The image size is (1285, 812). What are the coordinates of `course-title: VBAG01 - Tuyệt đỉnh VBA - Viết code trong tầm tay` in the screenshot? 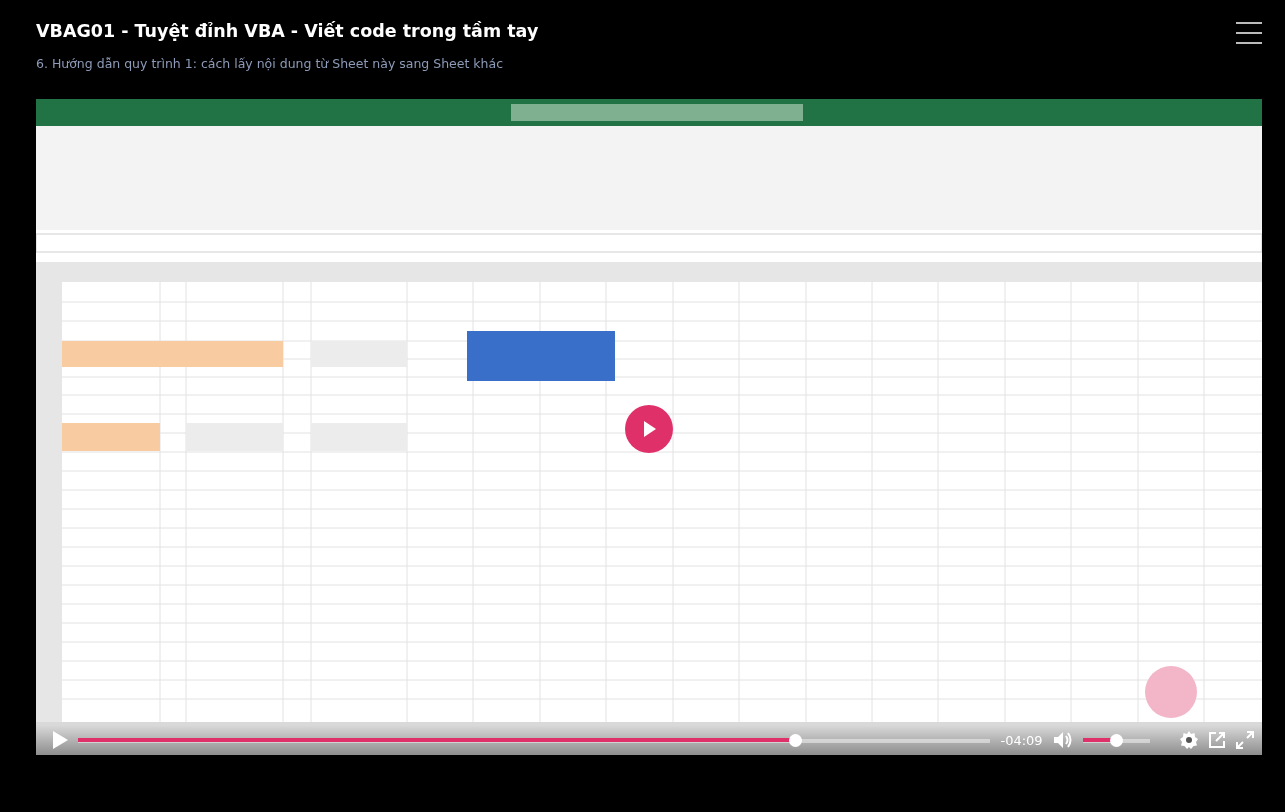 It's located at (287, 31).